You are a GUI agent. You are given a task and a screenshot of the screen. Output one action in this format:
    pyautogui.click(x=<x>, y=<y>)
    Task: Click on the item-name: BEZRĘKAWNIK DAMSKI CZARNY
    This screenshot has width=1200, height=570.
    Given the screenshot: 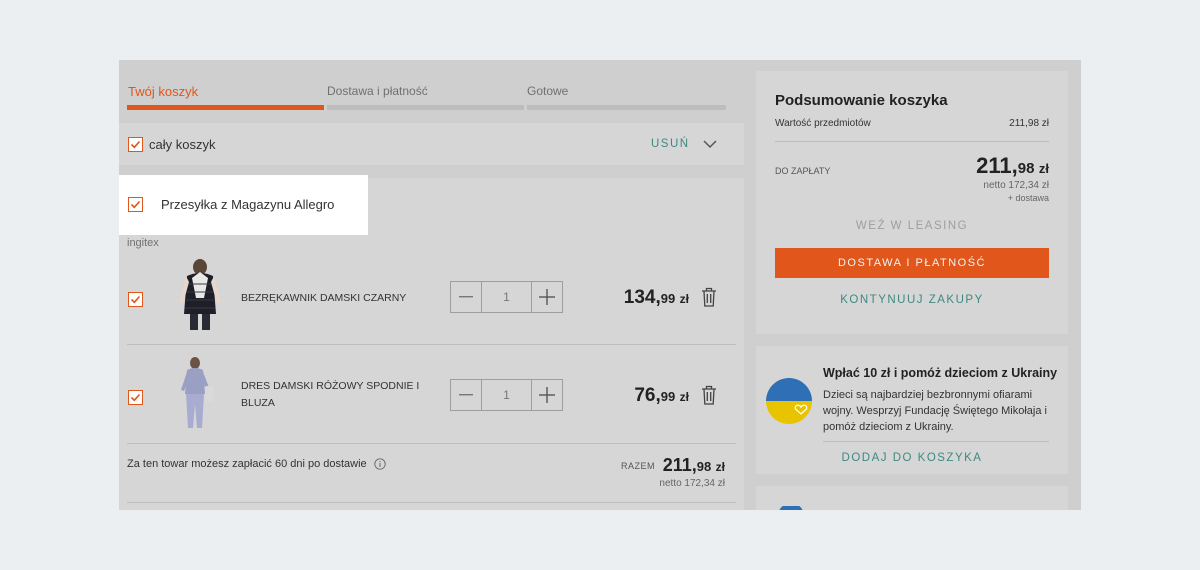 What is the action you would take?
    pyautogui.click(x=323, y=298)
    